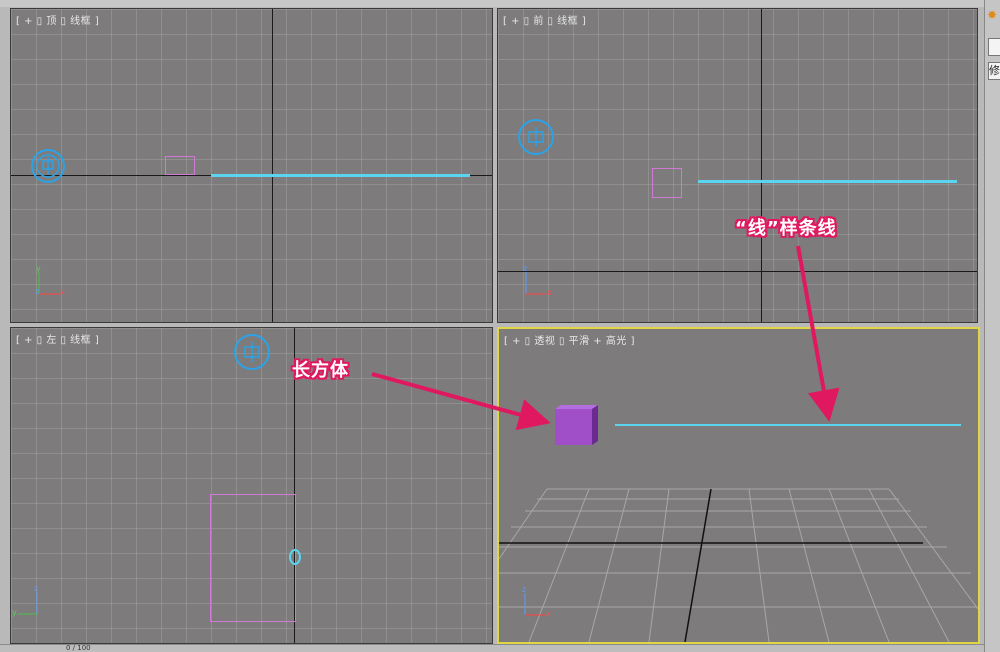 The height and width of the screenshot is (652, 1000). What do you see at coordinates (492, 3) in the screenshot?
I see `top-toolbar-strip` at bounding box center [492, 3].